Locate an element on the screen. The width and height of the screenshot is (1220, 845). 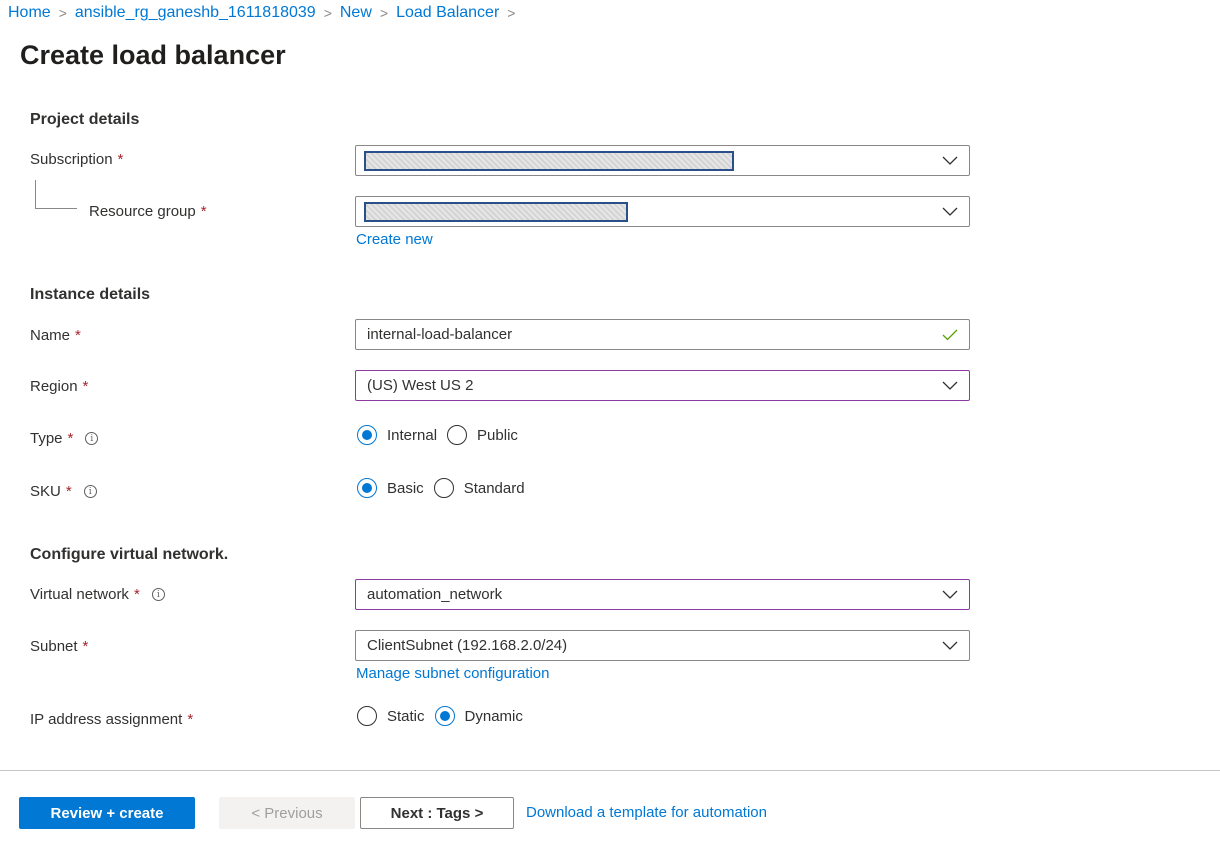
sku-radio-standard: Standard is located at coordinates (479, 488).